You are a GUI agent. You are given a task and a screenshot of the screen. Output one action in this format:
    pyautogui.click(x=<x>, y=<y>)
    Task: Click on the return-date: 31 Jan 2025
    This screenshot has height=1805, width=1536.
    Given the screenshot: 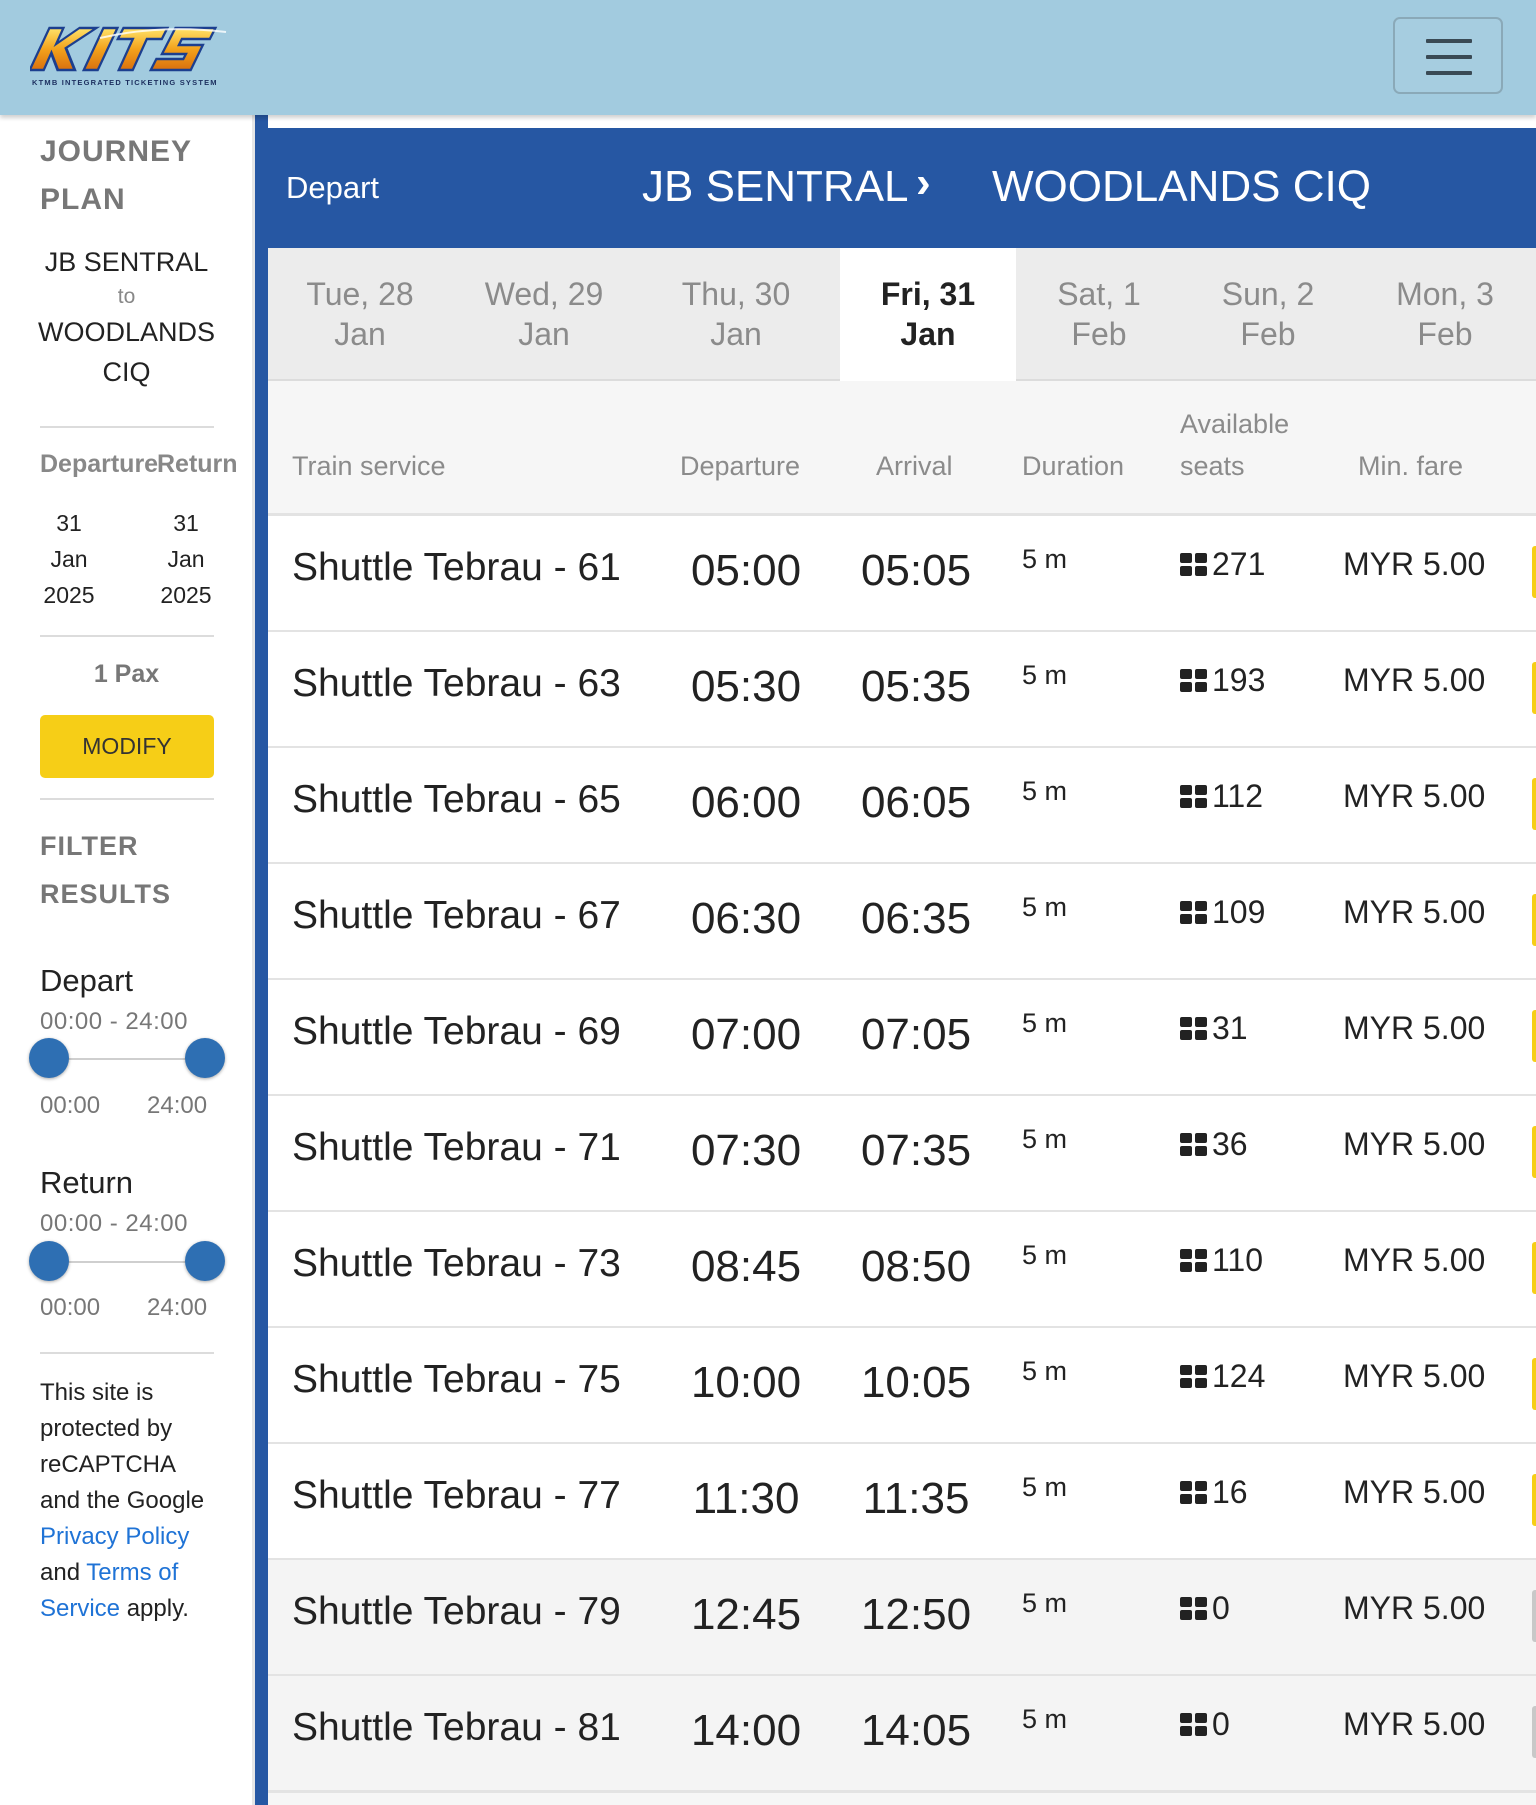 What is the action you would take?
    pyautogui.click(x=186, y=559)
    